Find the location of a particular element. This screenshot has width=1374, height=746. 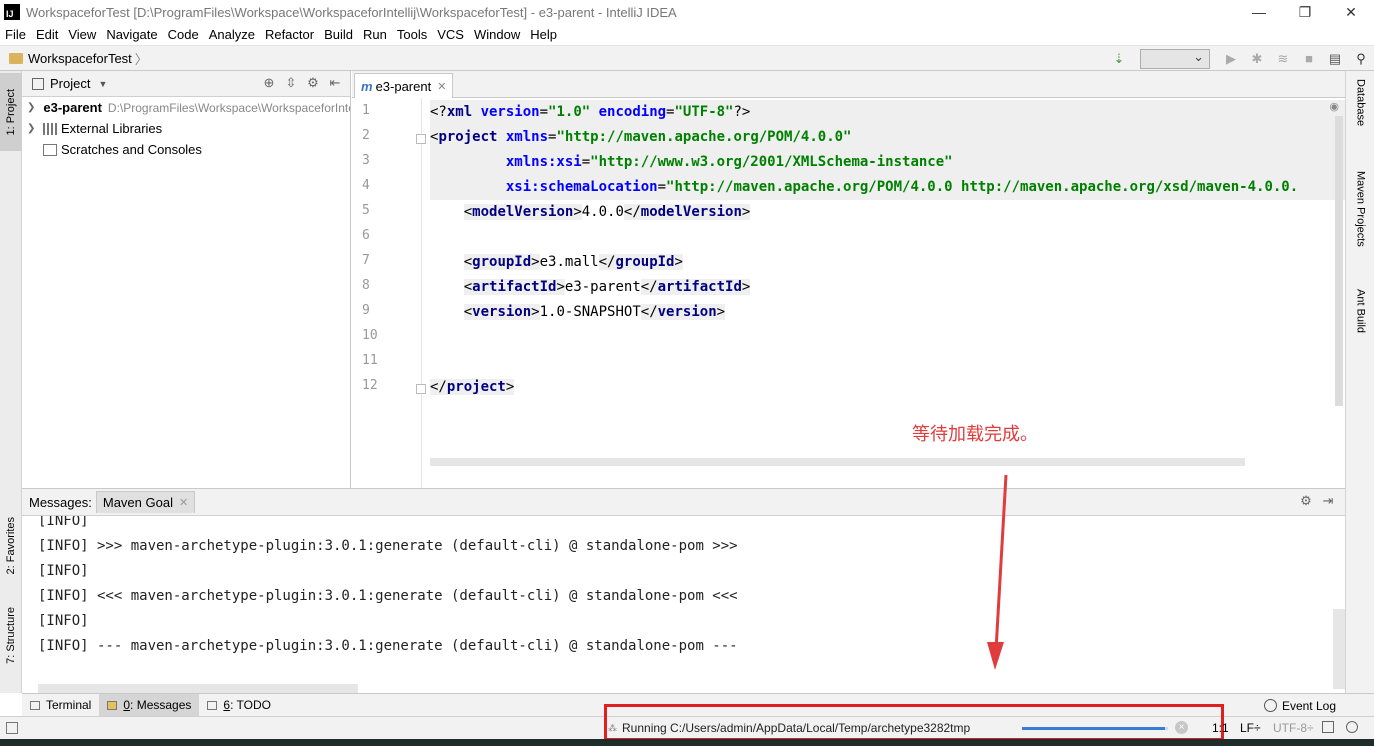

tab-todo: 6: TODO is located at coordinates (239, 705).